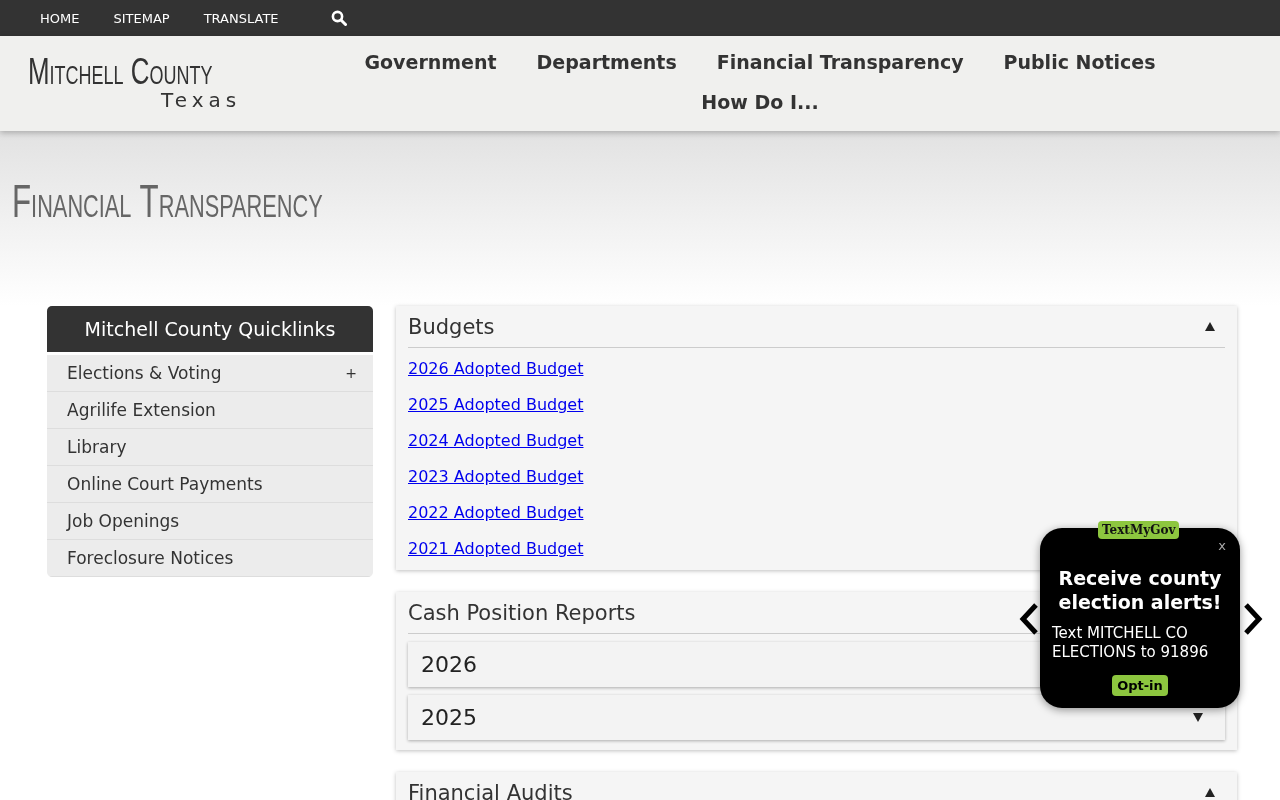 The image size is (1280, 800). What do you see at coordinates (430, 62) in the screenshot?
I see `nav-link: Government` at bounding box center [430, 62].